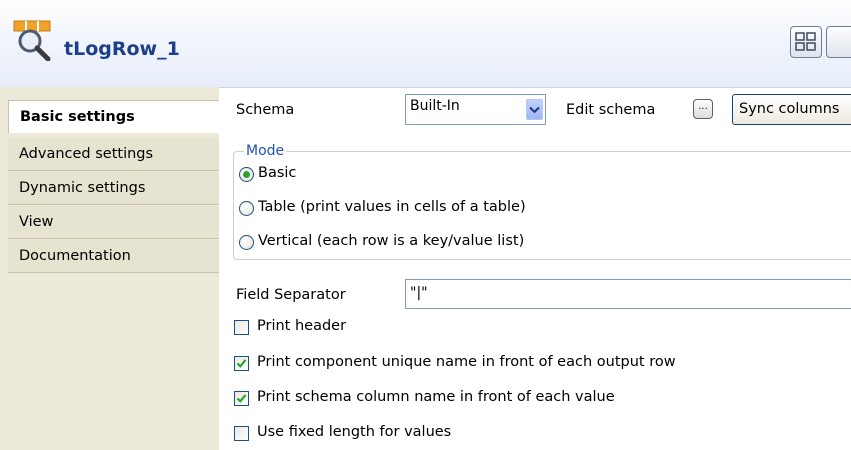 This screenshot has height=450, width=851. Describe the element at coordinates (36, 222) in the screenshot. I see `tab-label: View` at that location.